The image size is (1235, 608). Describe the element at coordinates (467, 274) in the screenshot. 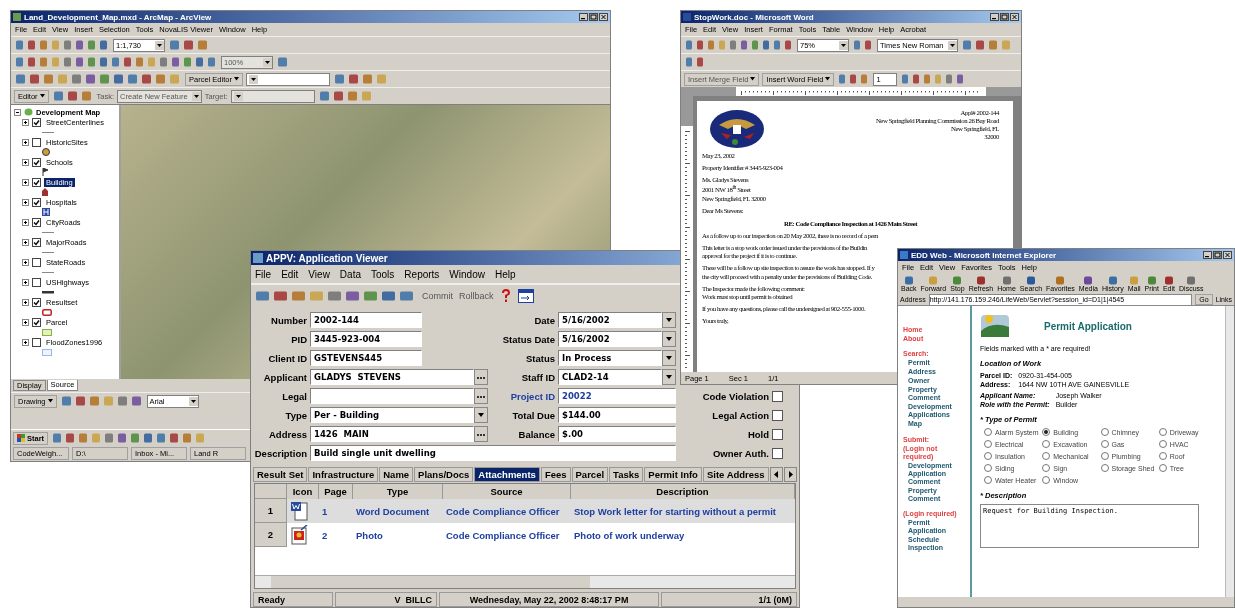

I see `menu-item: Window` at that location.